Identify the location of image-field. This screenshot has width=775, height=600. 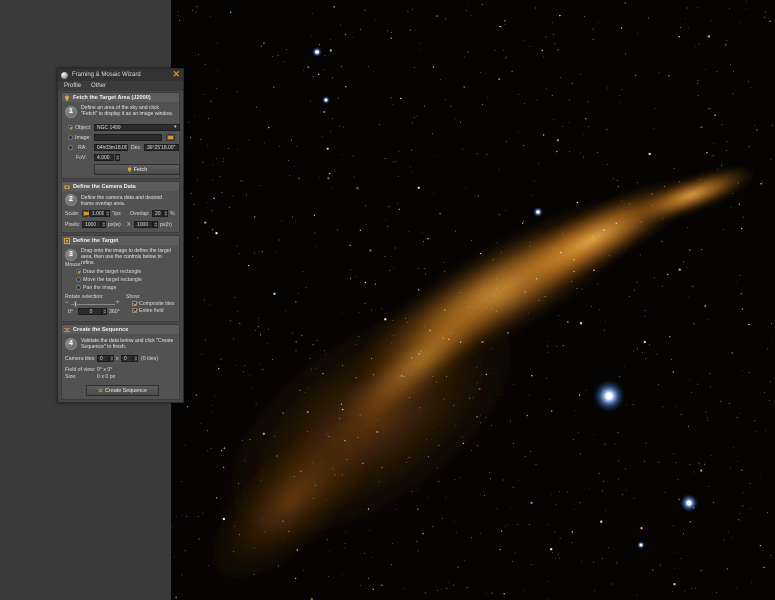
(128, 137).